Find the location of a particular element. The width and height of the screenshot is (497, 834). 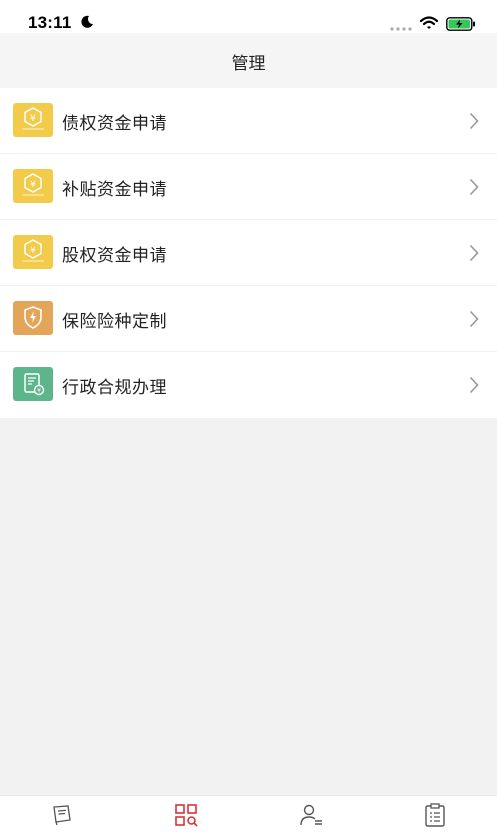

nav-header: 管理 is located at coordinates (248, 60).